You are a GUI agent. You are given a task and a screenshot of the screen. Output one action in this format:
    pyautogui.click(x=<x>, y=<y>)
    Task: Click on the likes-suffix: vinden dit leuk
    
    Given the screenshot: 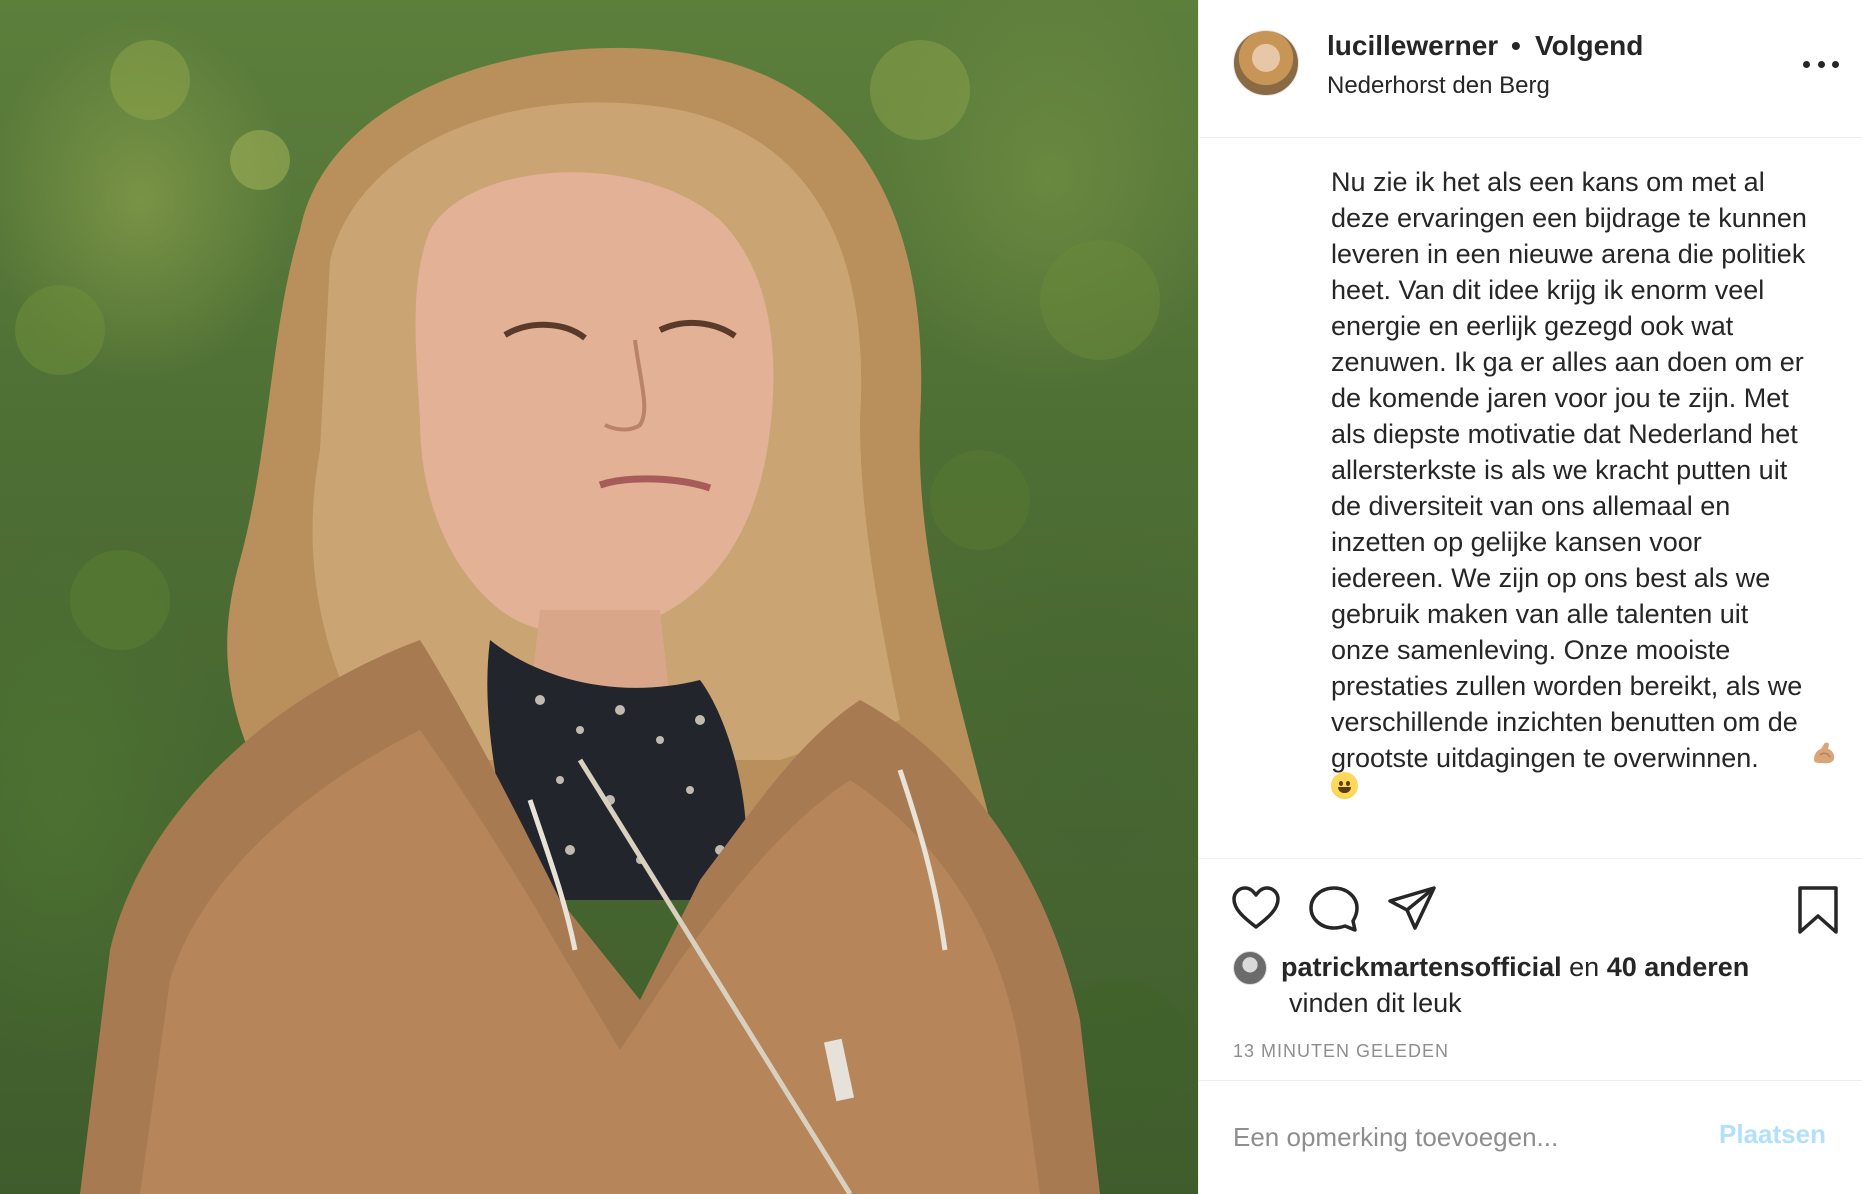 What is the action you would take?
    pyautogui.click(x=1375, y=1003)
    